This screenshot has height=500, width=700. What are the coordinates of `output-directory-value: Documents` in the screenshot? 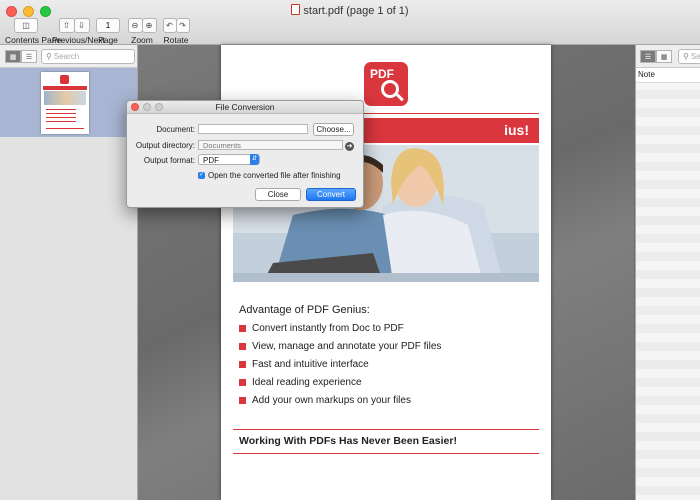 It's located at (222, 145).